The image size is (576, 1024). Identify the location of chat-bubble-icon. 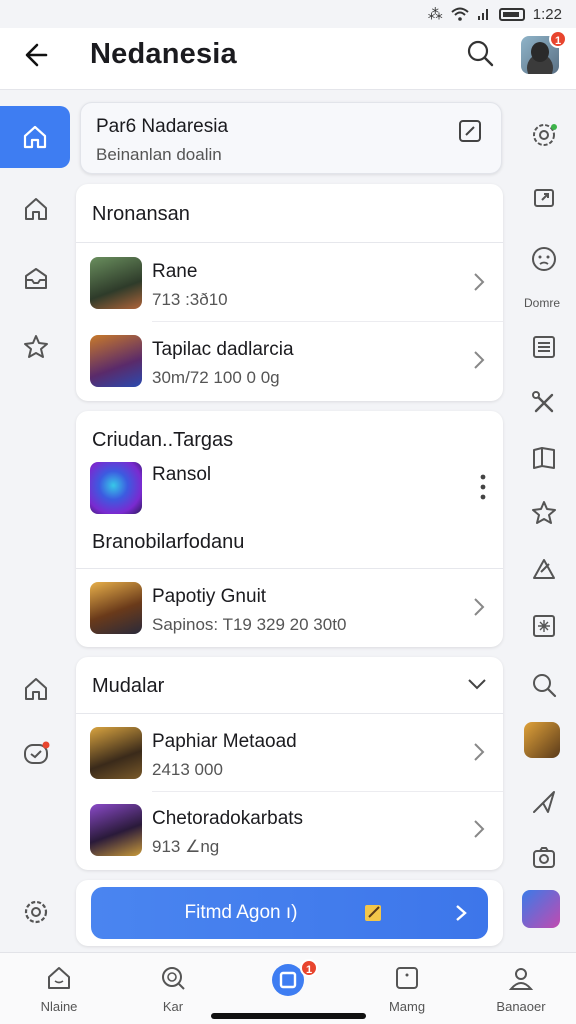
(37, 752).